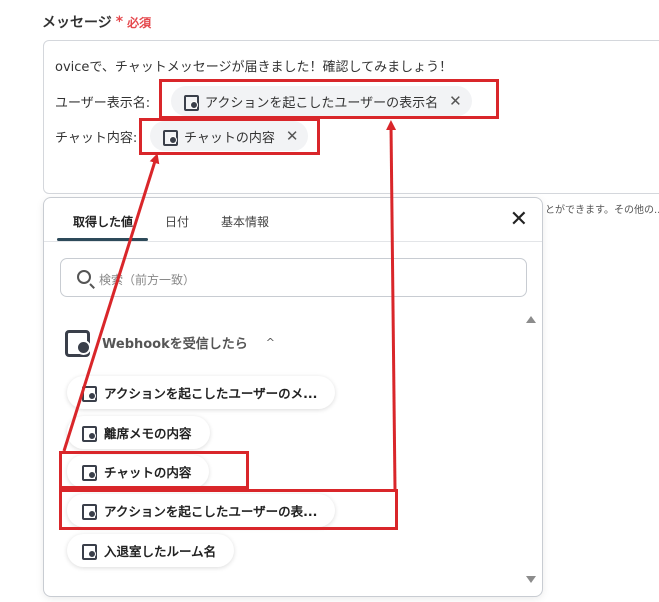  Describe the element at coordinates (77, 23) in the screenshot. I see `field-label: メッセージ` at that location.